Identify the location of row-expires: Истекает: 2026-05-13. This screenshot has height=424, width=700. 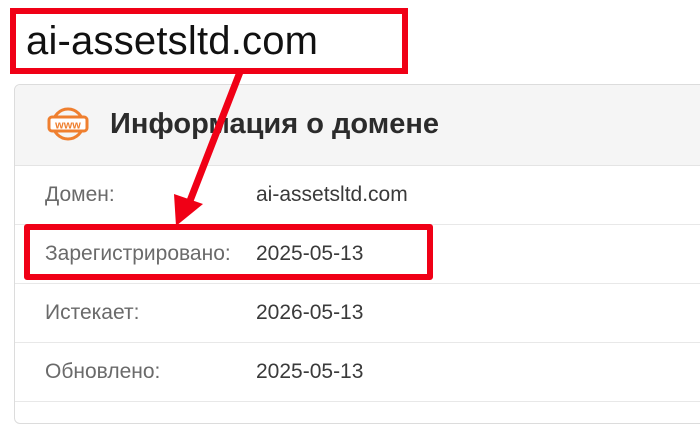
(357, 313).